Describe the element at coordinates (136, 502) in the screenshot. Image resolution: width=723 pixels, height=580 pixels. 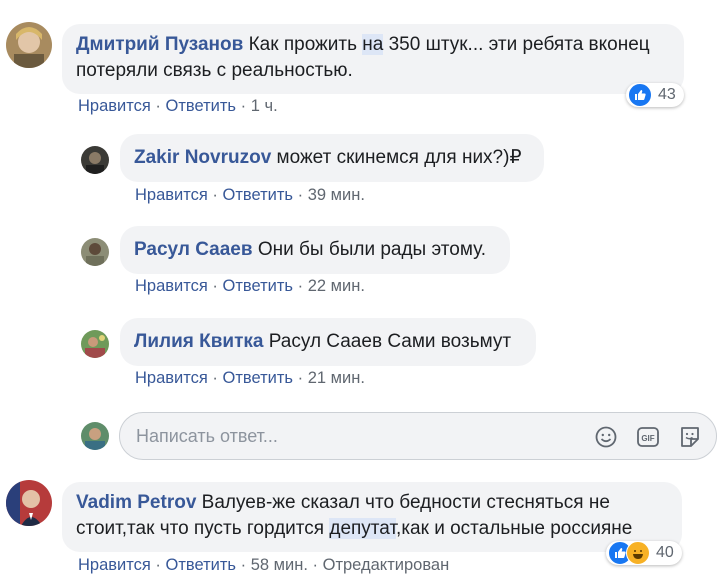
I see `comment-author: Vadim Petrov` at that location.